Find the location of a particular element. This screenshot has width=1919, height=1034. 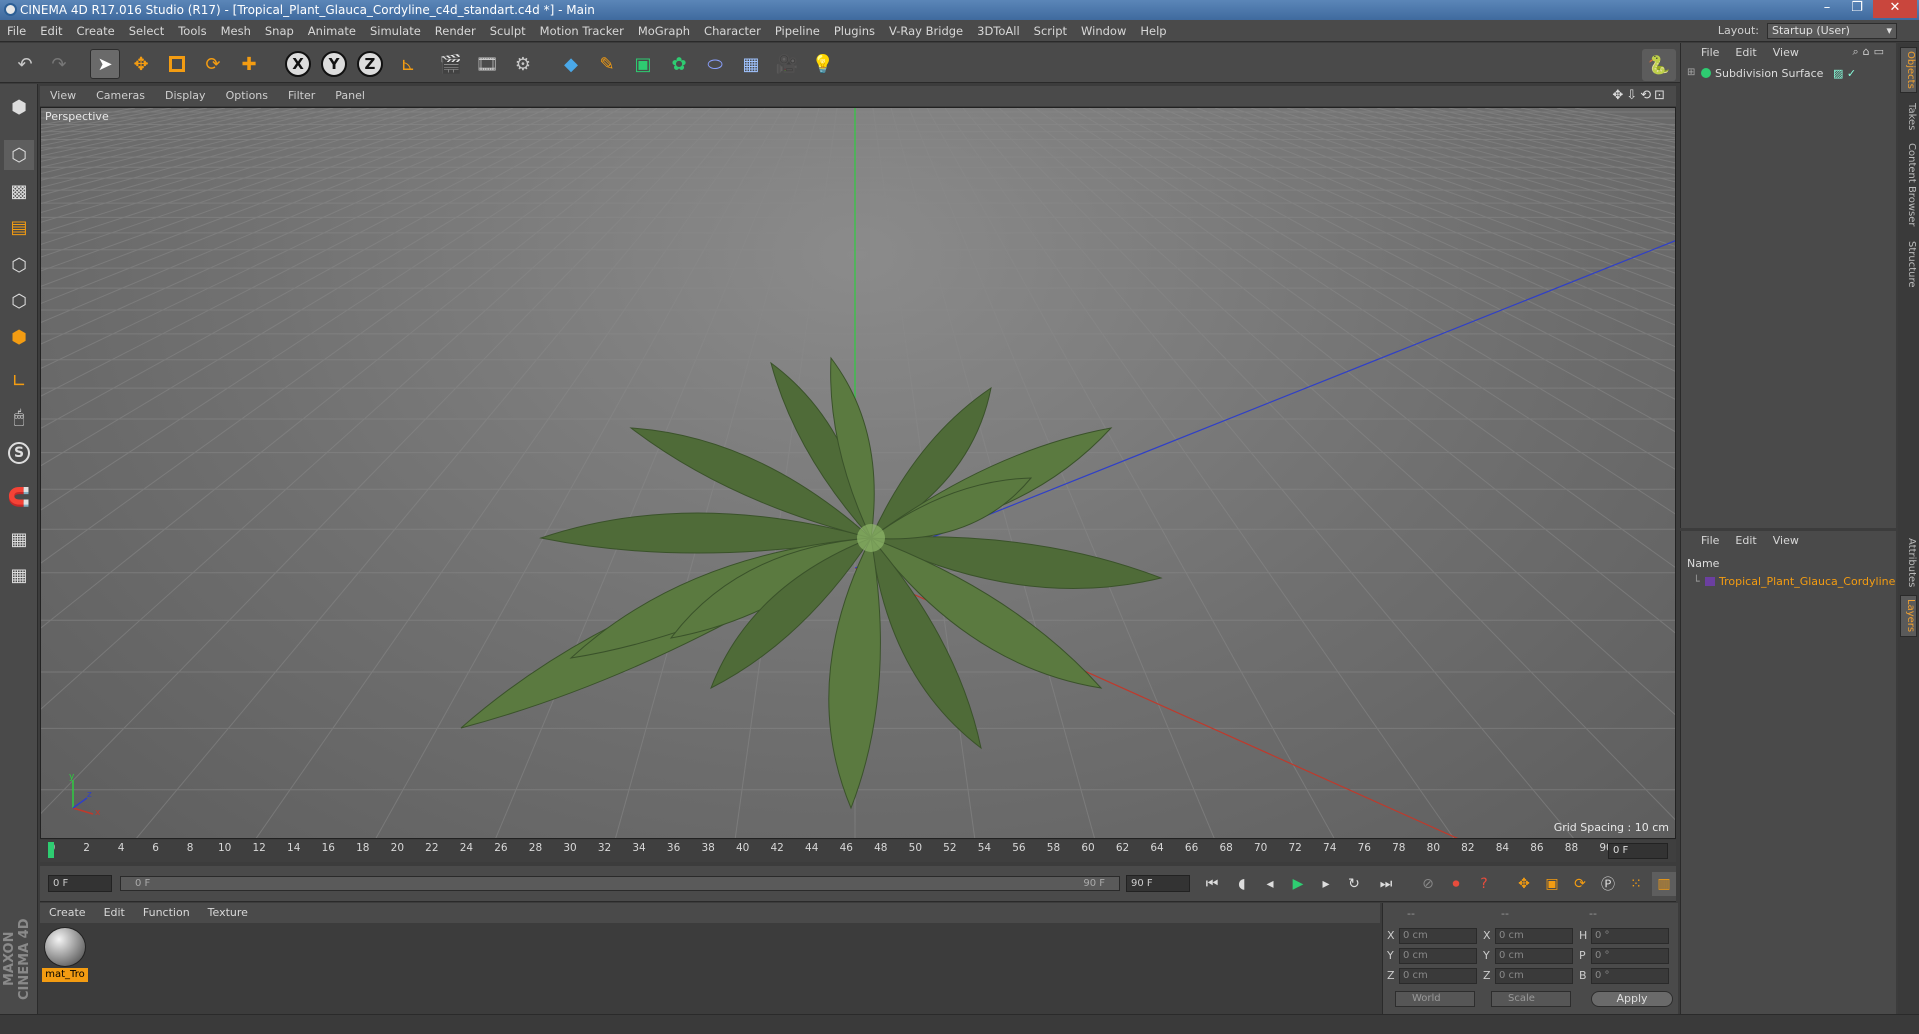

object-row-subdivision-surface: ⊞ Subdivision Surface ▨ ✓ is located at coordinates (1789, 74).